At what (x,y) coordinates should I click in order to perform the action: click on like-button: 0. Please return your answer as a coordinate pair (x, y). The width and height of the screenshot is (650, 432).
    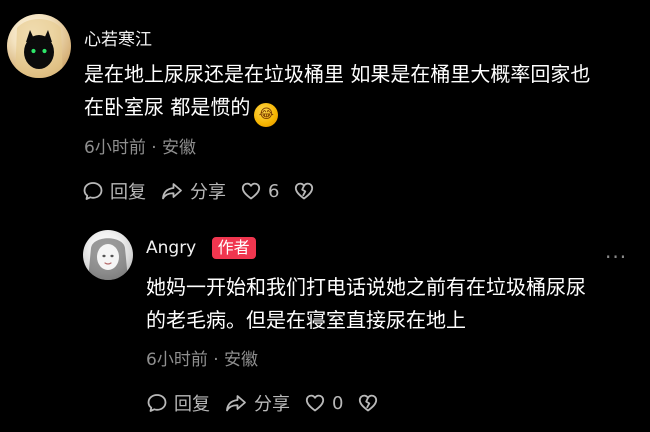
    Looking at the image, I should click on (323, 403).